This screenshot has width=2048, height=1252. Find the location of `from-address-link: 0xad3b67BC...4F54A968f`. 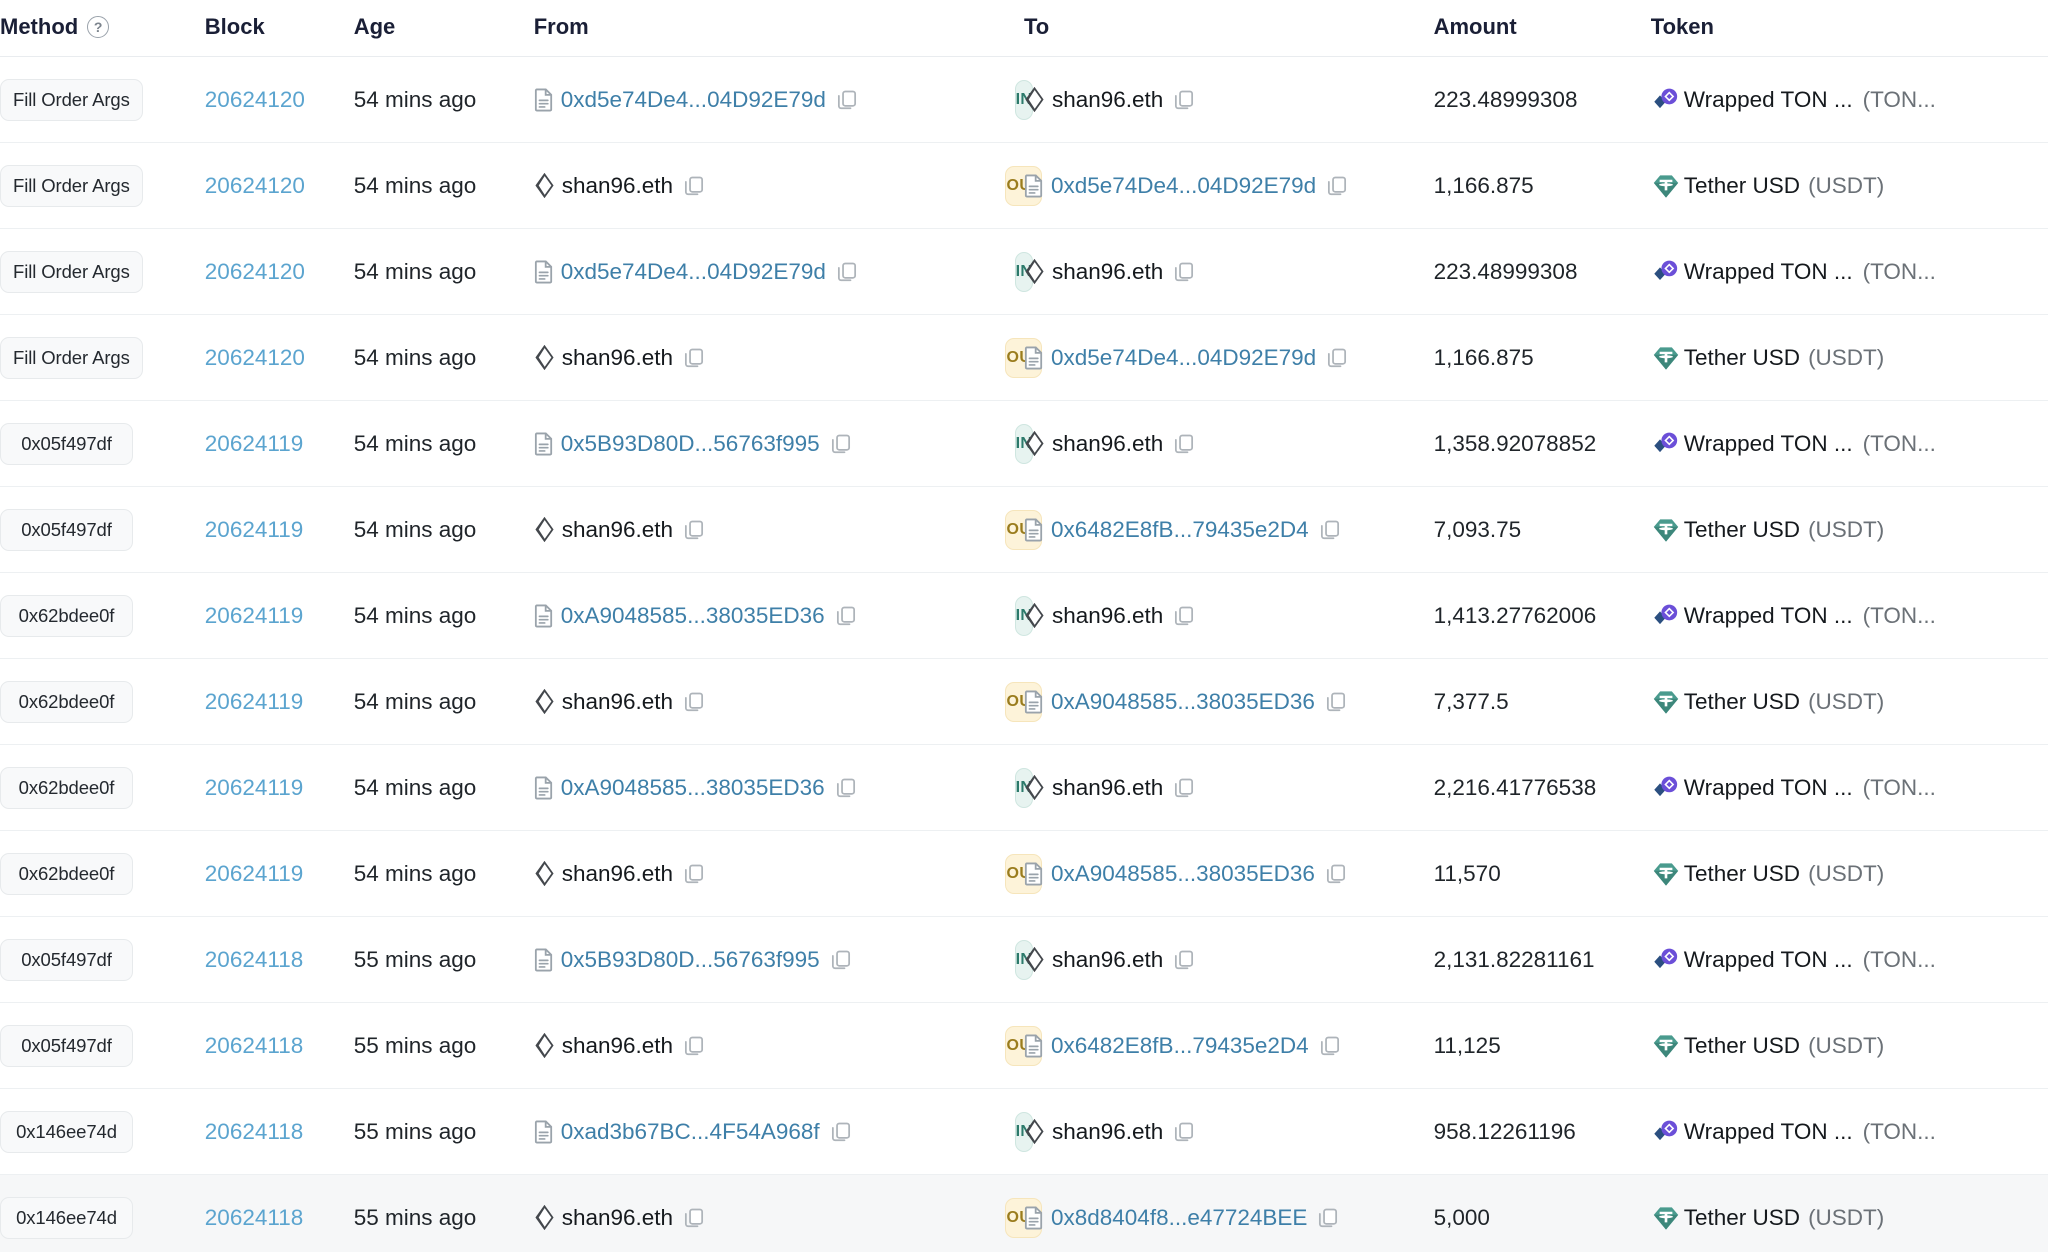

from-address-link: 0xad3b67BC...4F54A968f is located at coordinates (690, 1132).